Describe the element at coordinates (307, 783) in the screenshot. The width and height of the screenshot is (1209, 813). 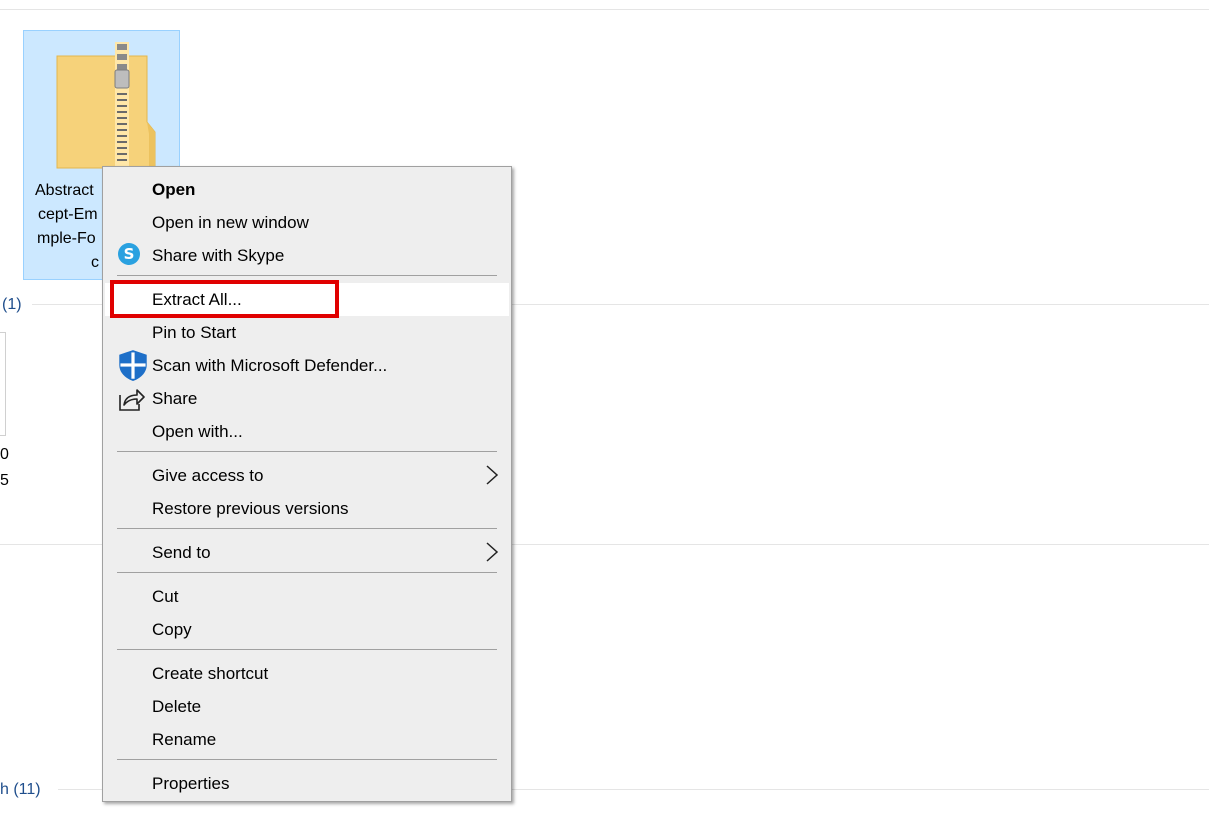
I see `menu-item-properties: Properties` at that location.